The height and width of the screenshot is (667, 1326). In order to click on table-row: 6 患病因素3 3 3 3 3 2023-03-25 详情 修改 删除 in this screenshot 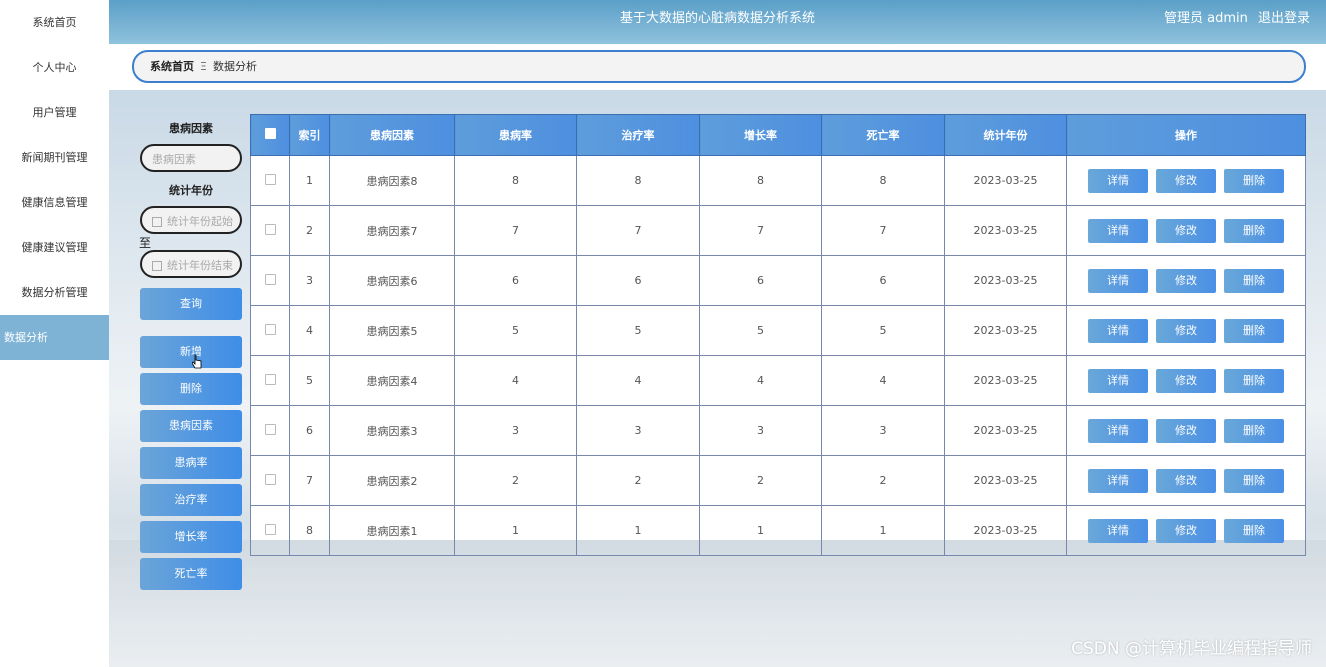, I will do `click(778, 430)`.